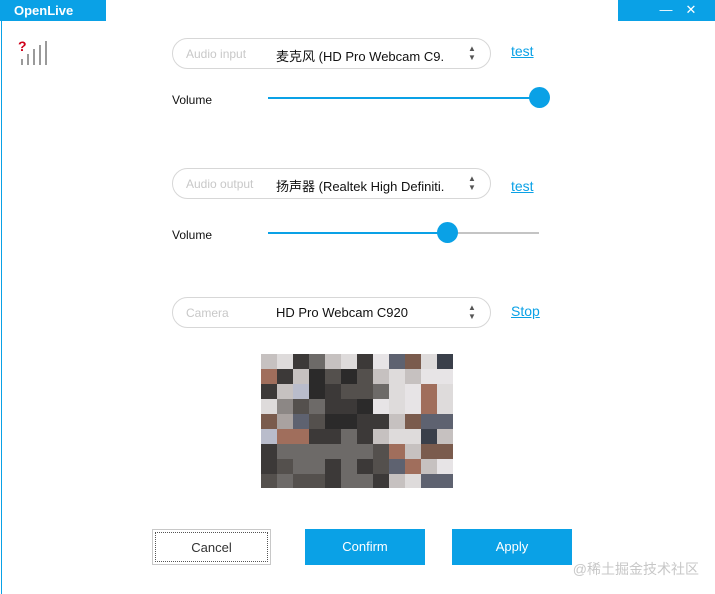 This screenshot has height=594, width=715. I want to click on audio-input-select: Audio input 麦克风 (HD Pro Webcam C9... ▲ ▼, so click(331, 53).